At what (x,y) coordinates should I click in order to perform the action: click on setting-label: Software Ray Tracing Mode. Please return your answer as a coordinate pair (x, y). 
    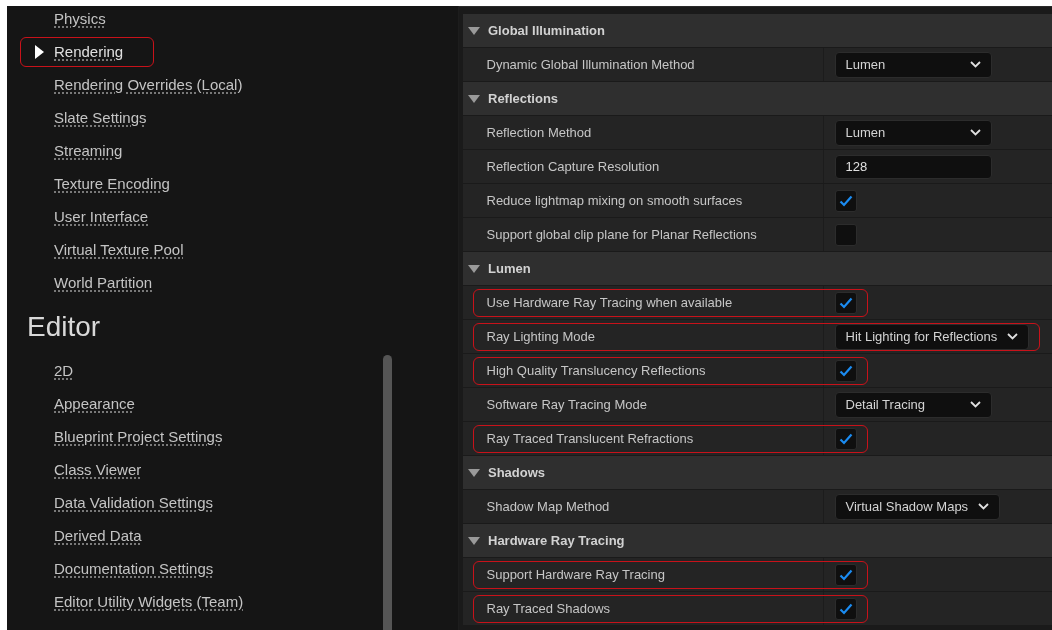
    Looking at the image, I should click on (566, 404).